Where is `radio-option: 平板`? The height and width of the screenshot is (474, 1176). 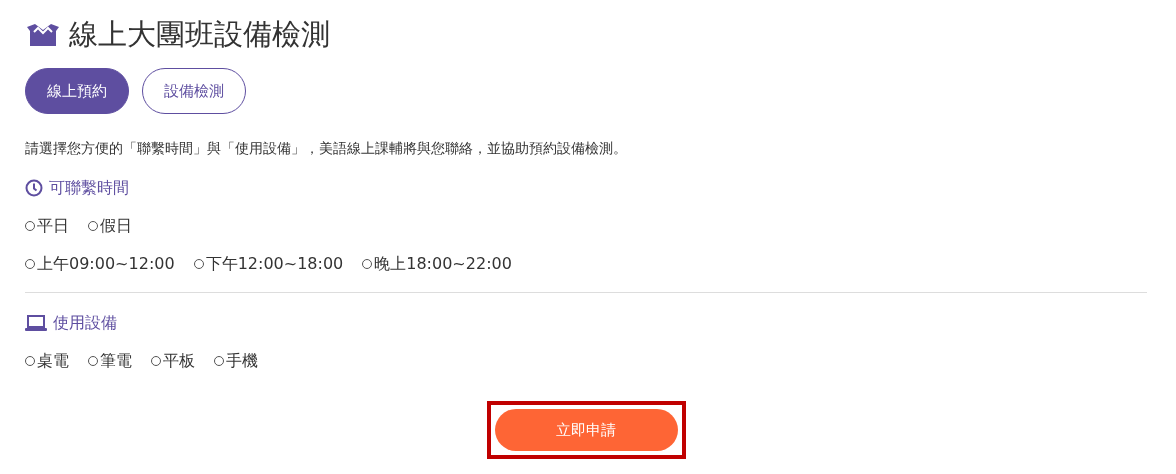 radio-option: 平板 is located at coordinates (173, 361).